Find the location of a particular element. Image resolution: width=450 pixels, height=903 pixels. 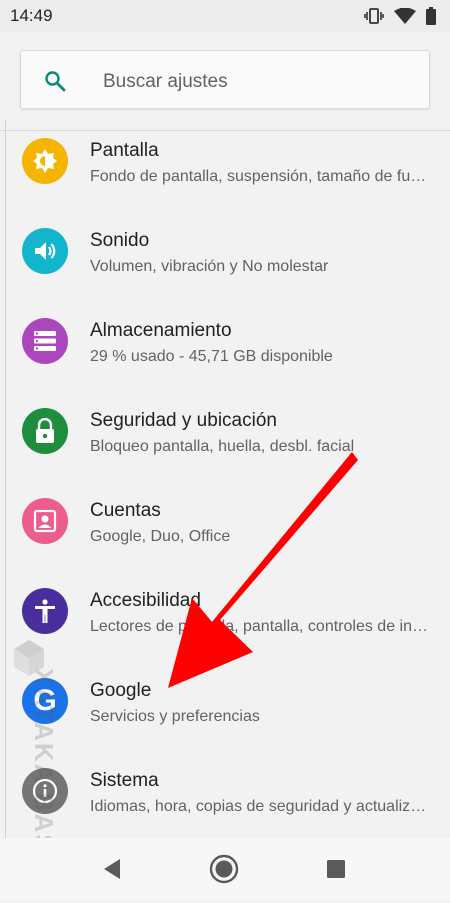

setting-subtitle: Servicios y preferencias is located at coordinates (175, 716).